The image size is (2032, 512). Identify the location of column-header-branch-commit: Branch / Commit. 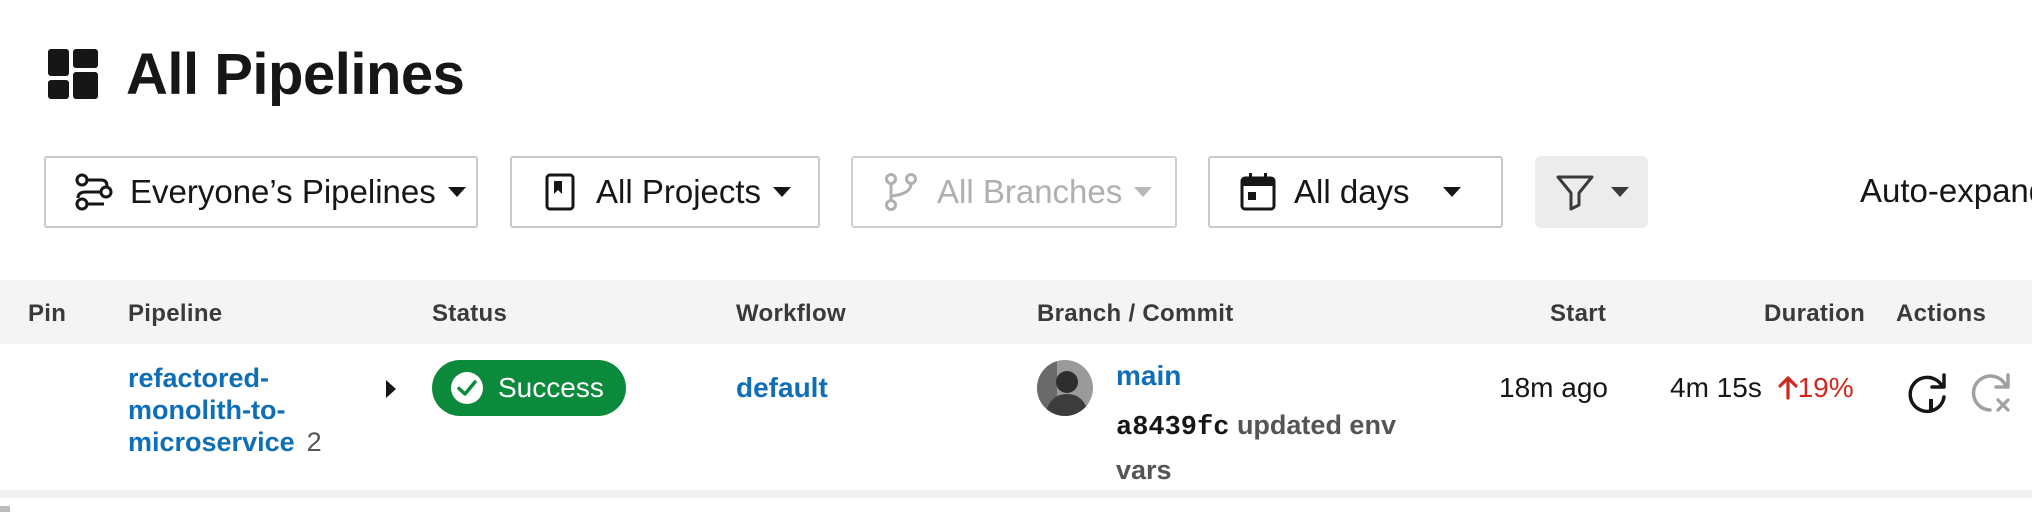
(1135, 313).